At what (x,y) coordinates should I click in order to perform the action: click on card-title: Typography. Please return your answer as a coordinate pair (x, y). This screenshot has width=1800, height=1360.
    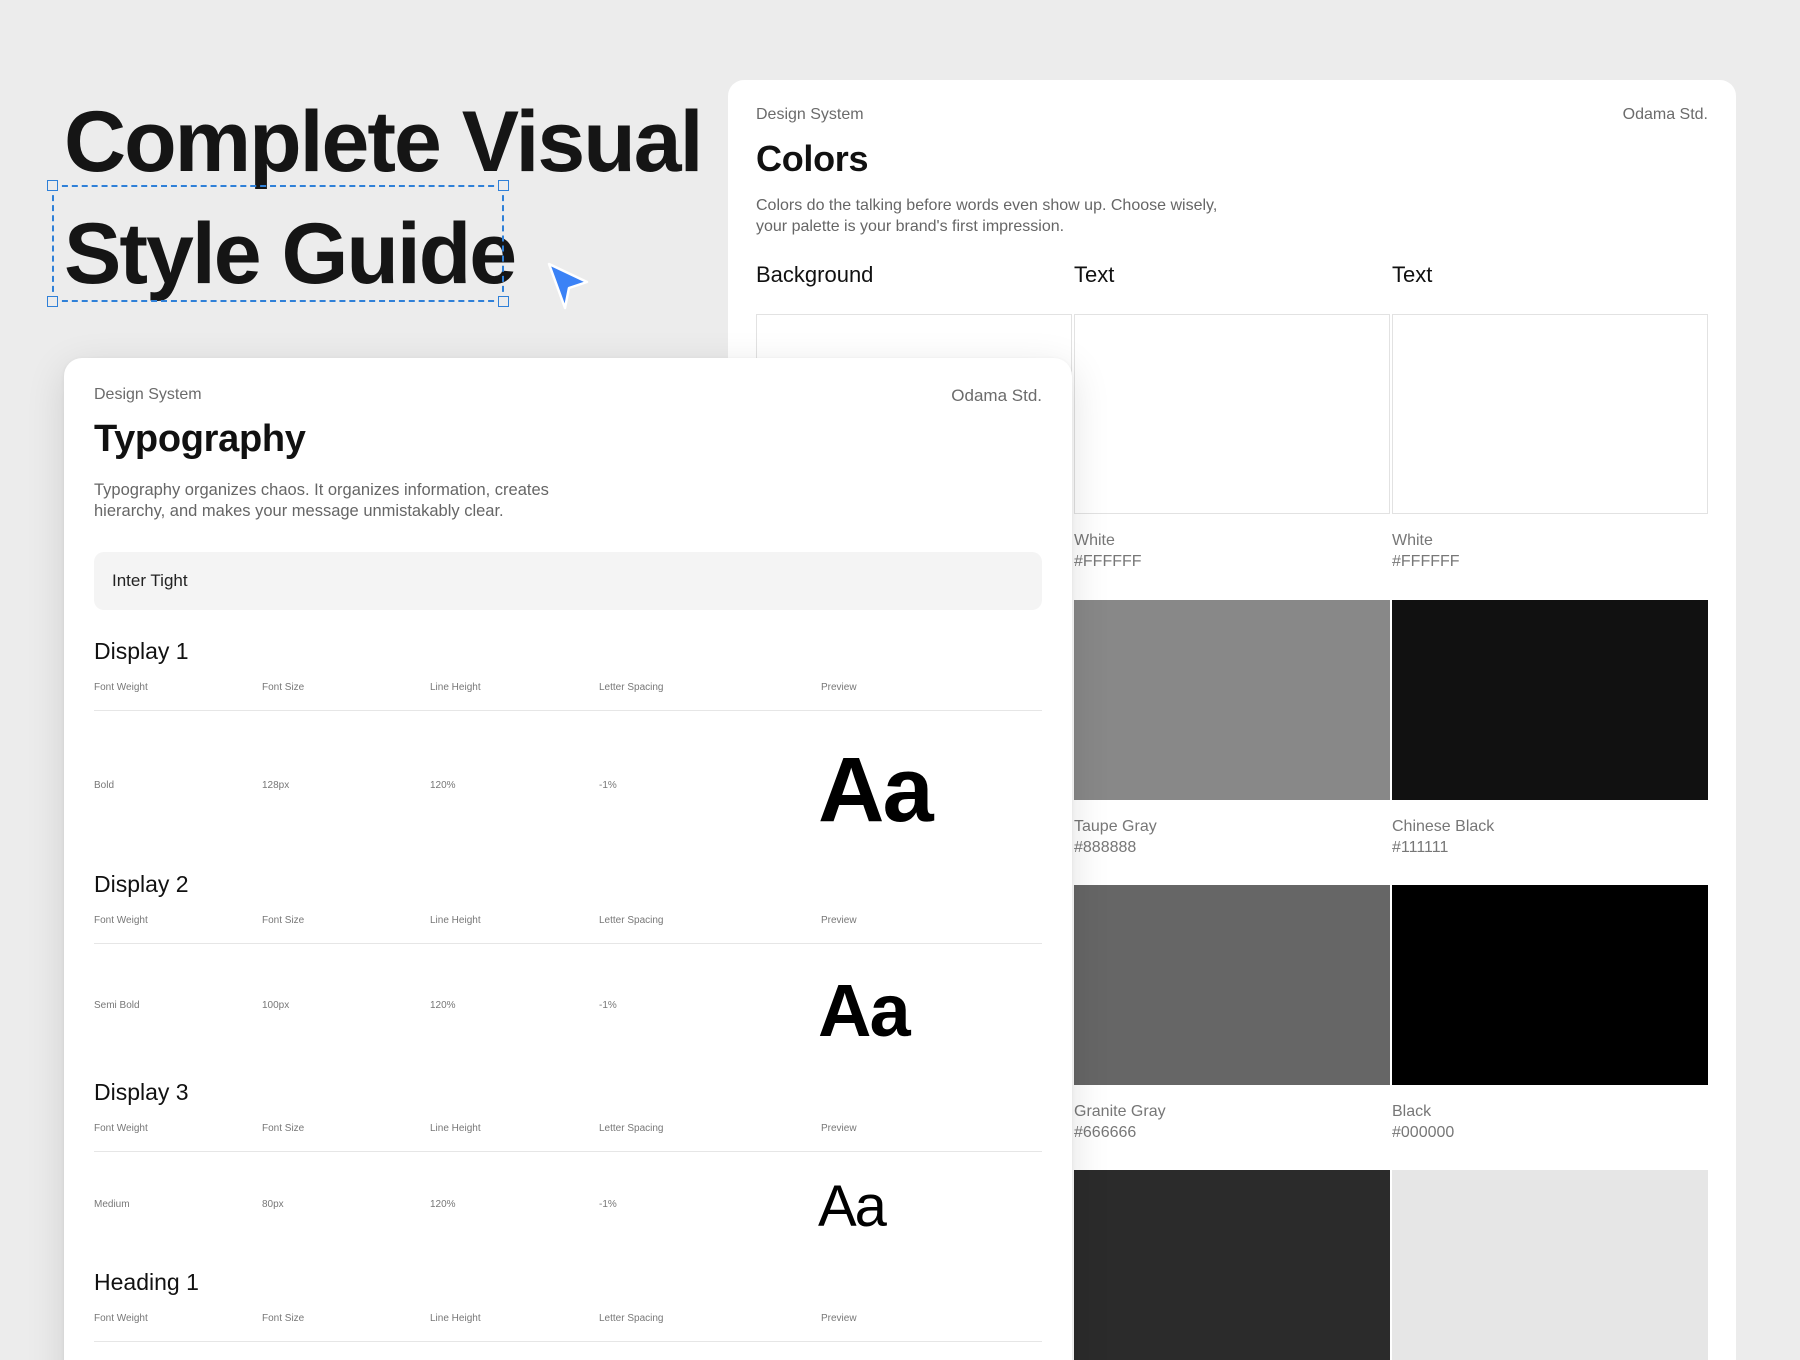
    Looking at the image, I should click on (200, 439).